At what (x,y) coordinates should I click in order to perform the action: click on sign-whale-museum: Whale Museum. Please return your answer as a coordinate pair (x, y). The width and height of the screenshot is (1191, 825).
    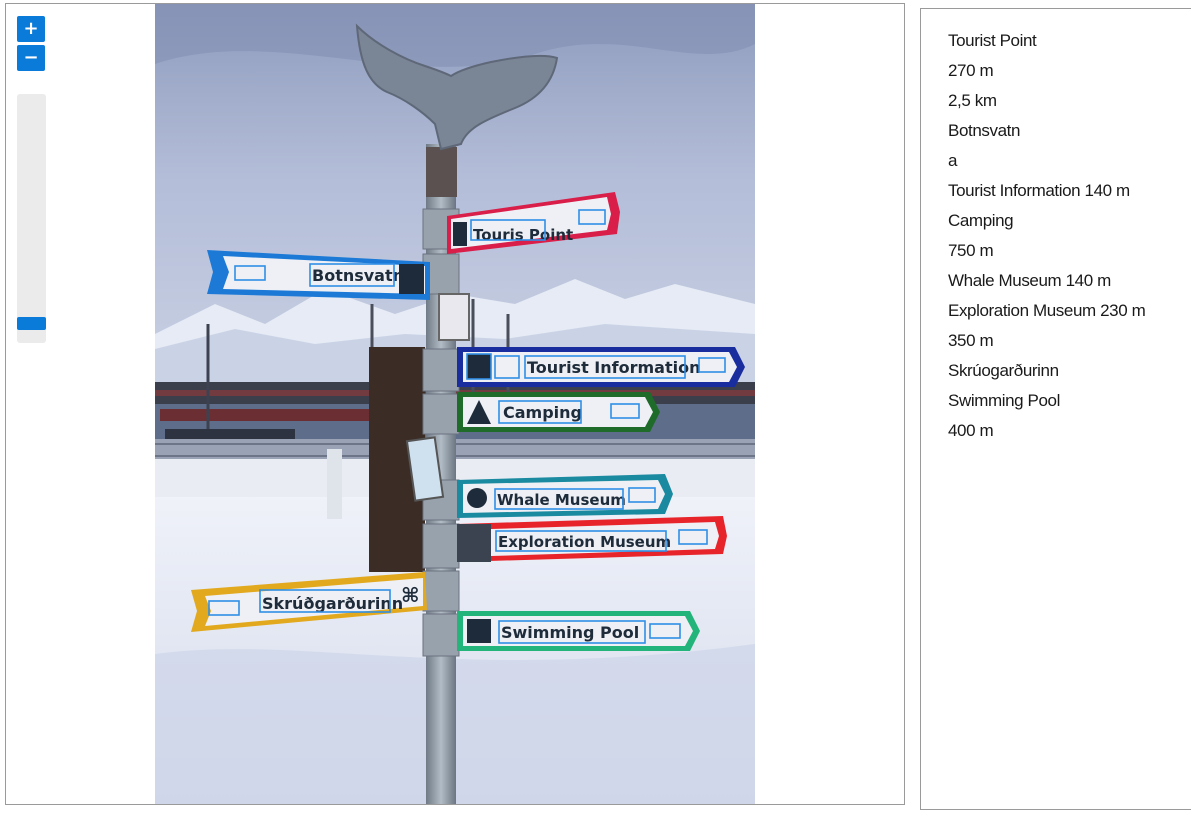
    Looking at the image, I should click on (565, 496).